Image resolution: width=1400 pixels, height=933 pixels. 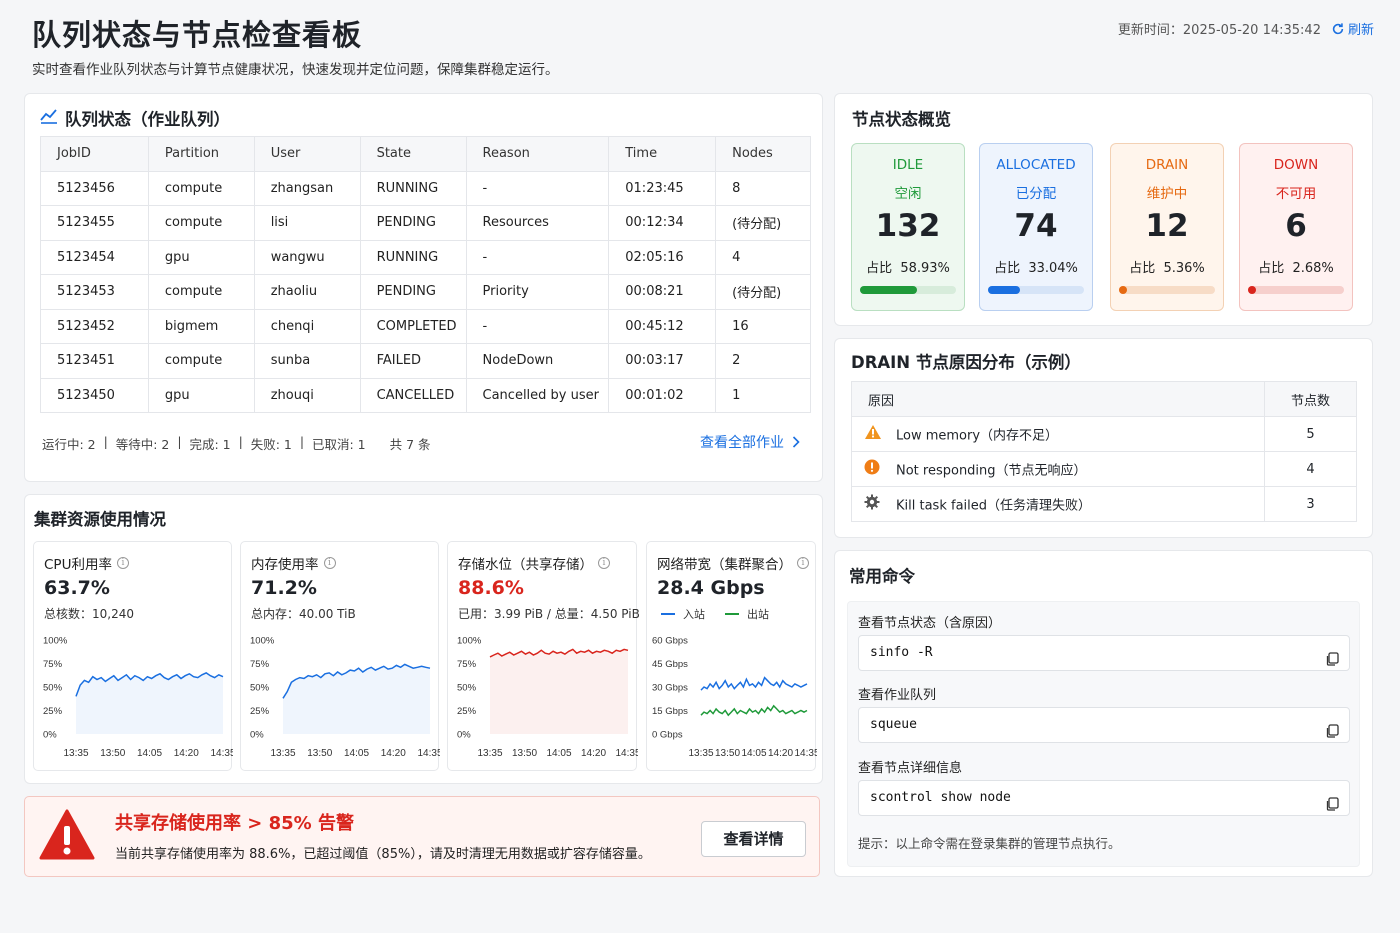 I want to click on queue-cell-time: 01:23:45, so click(x=662, y=188).